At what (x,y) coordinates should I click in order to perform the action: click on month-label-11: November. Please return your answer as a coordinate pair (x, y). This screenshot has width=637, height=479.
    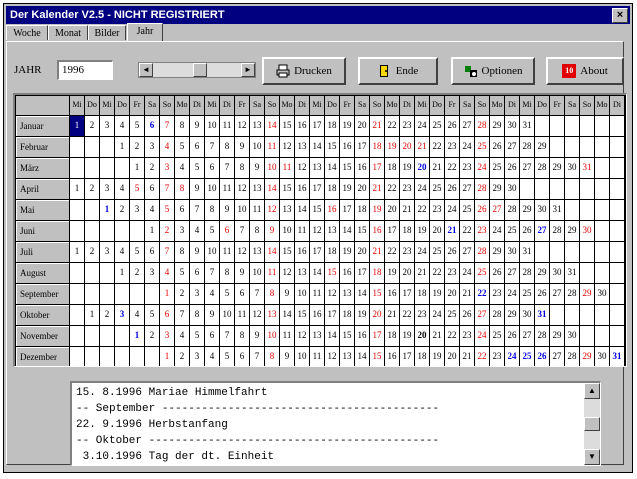
    Looking at the image, I should click on (42, 336).